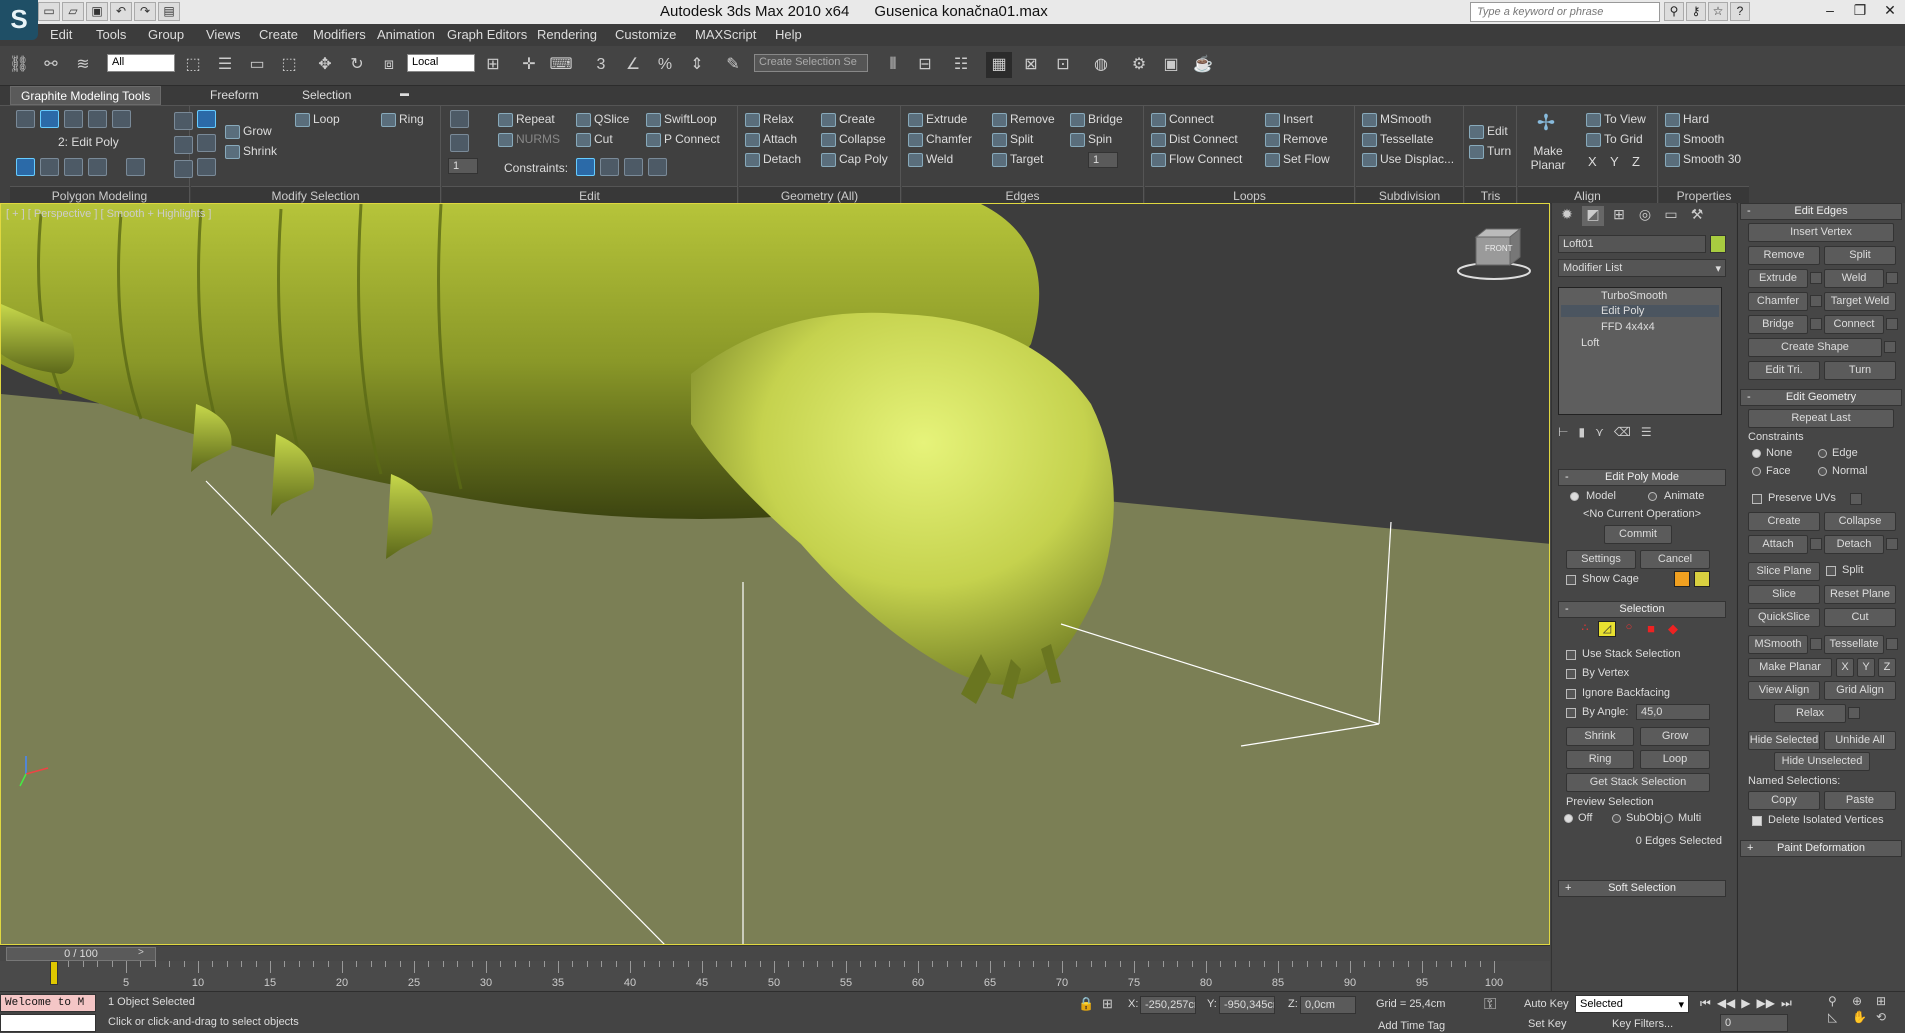  Describe the element at coordinates (725, 34) in the screenshot. I see `menu-maxscript: MAXScript` at that location.